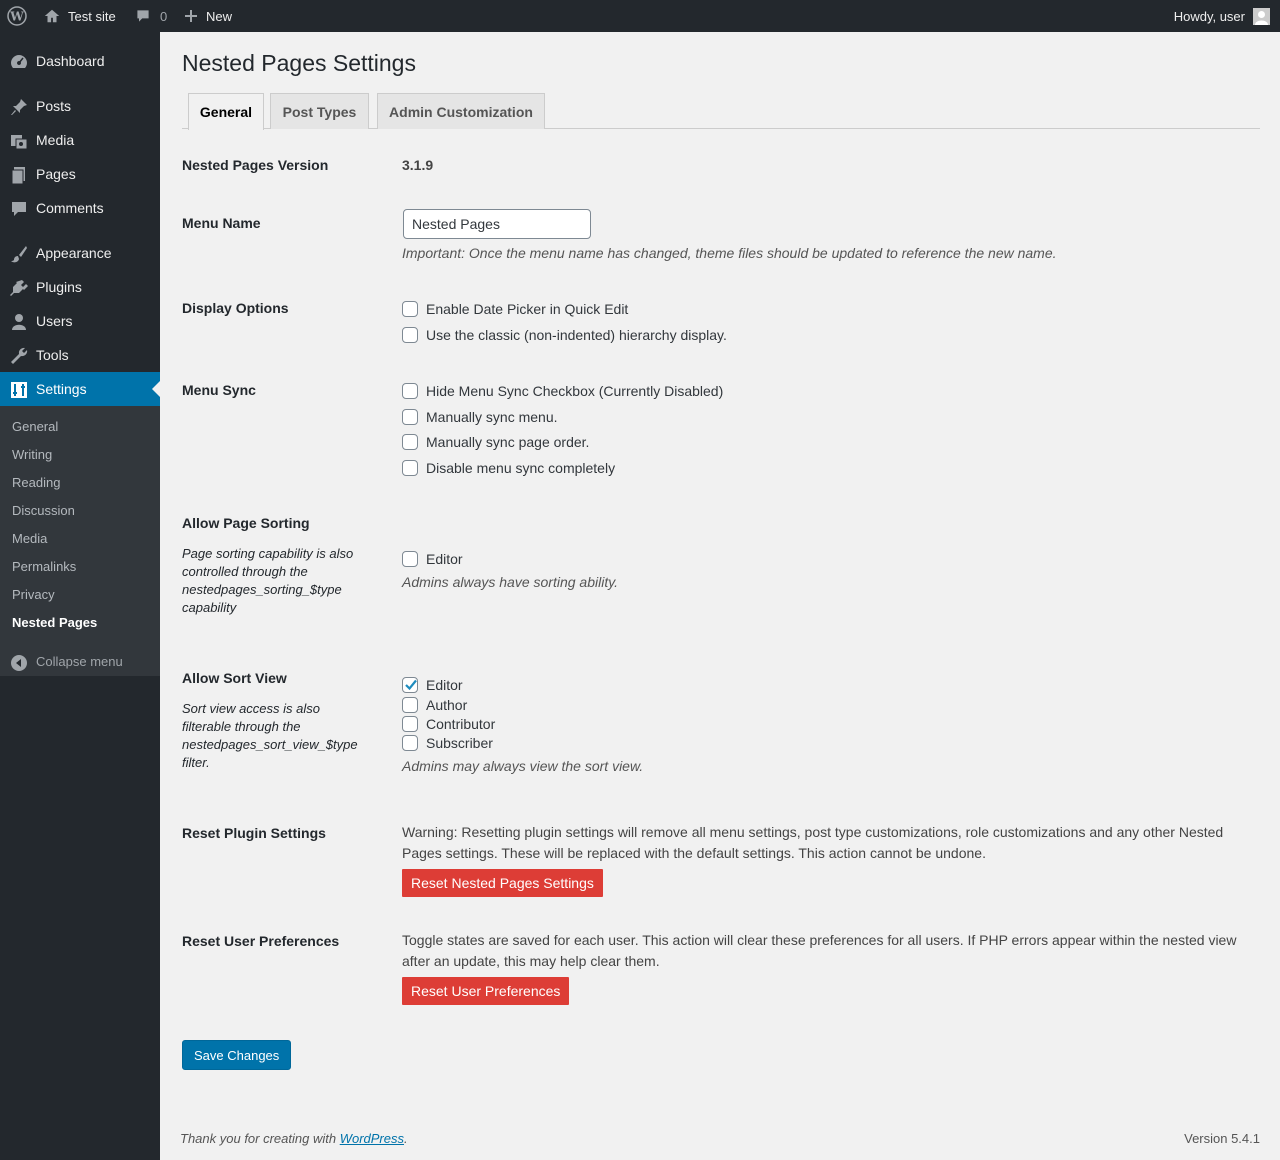 This screenshot has height=1160, width=1280. Describe the element at coordinates (80, 106) in the screenshot. I see `menu-item-posts: Posts` at that location.